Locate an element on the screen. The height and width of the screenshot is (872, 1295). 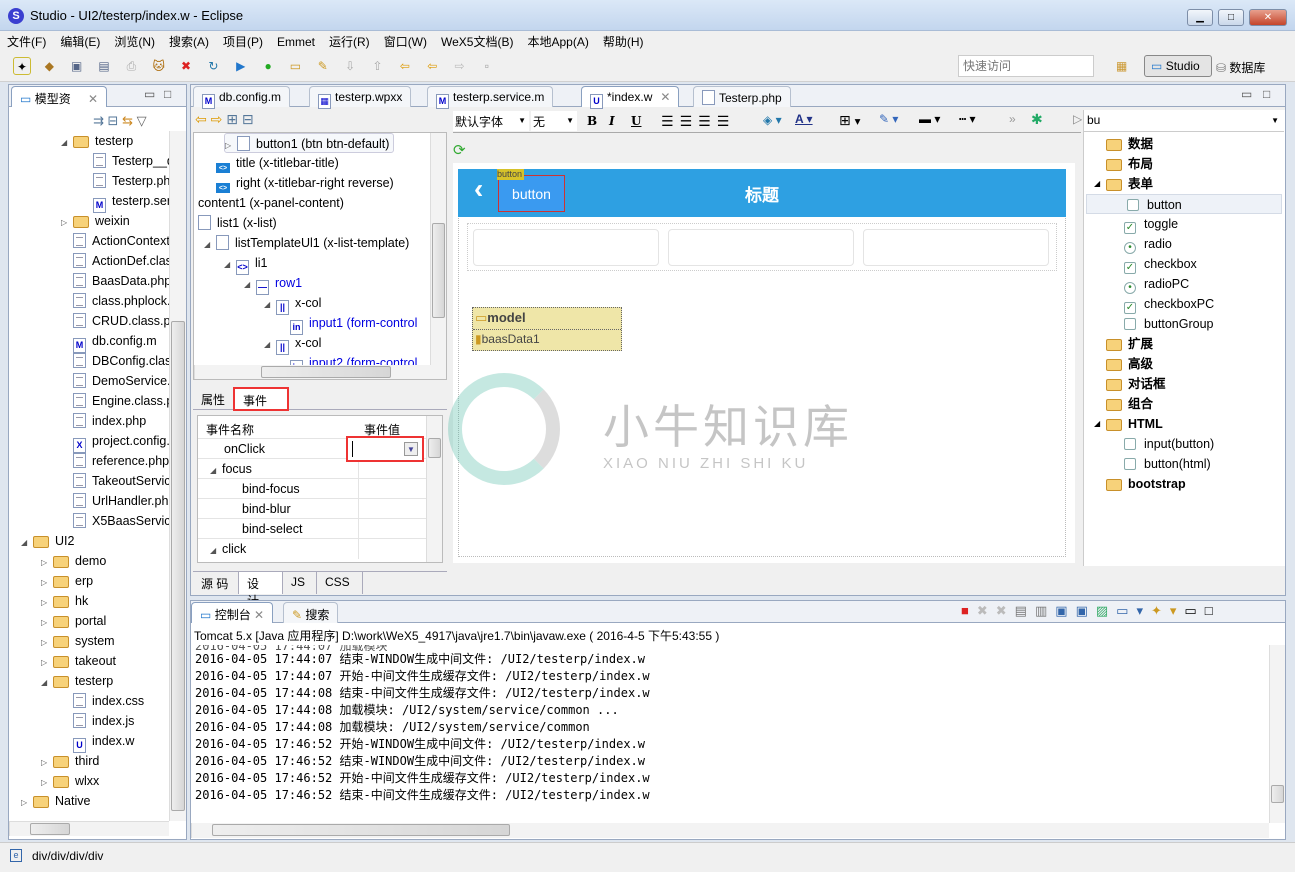
minimize-console-icon: ▭ is located at coordinates (1194, 610).